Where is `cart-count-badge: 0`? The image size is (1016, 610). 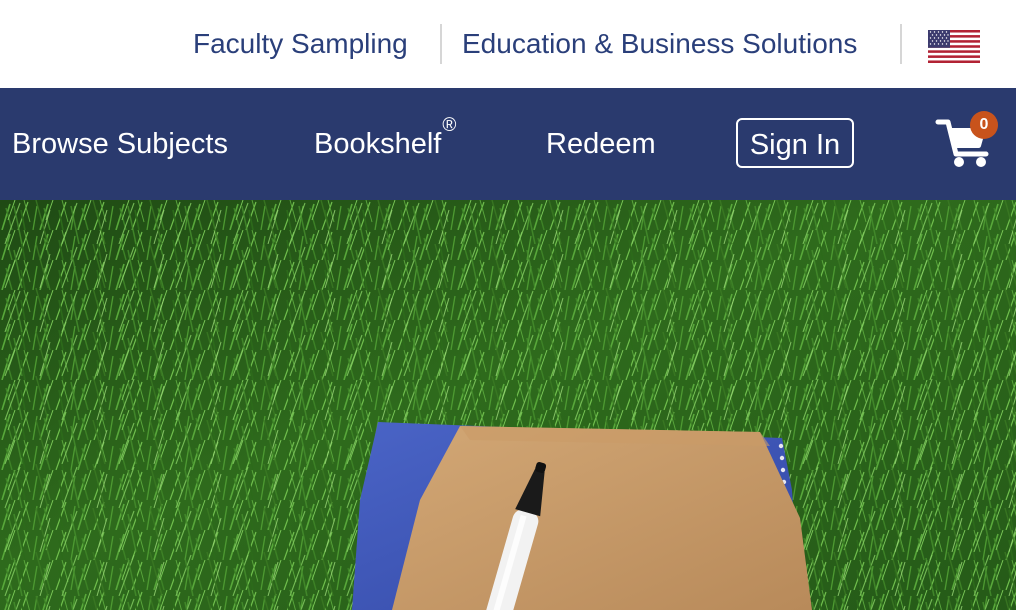
cart-count-badge: 0 is located at coordinates (984, 125).